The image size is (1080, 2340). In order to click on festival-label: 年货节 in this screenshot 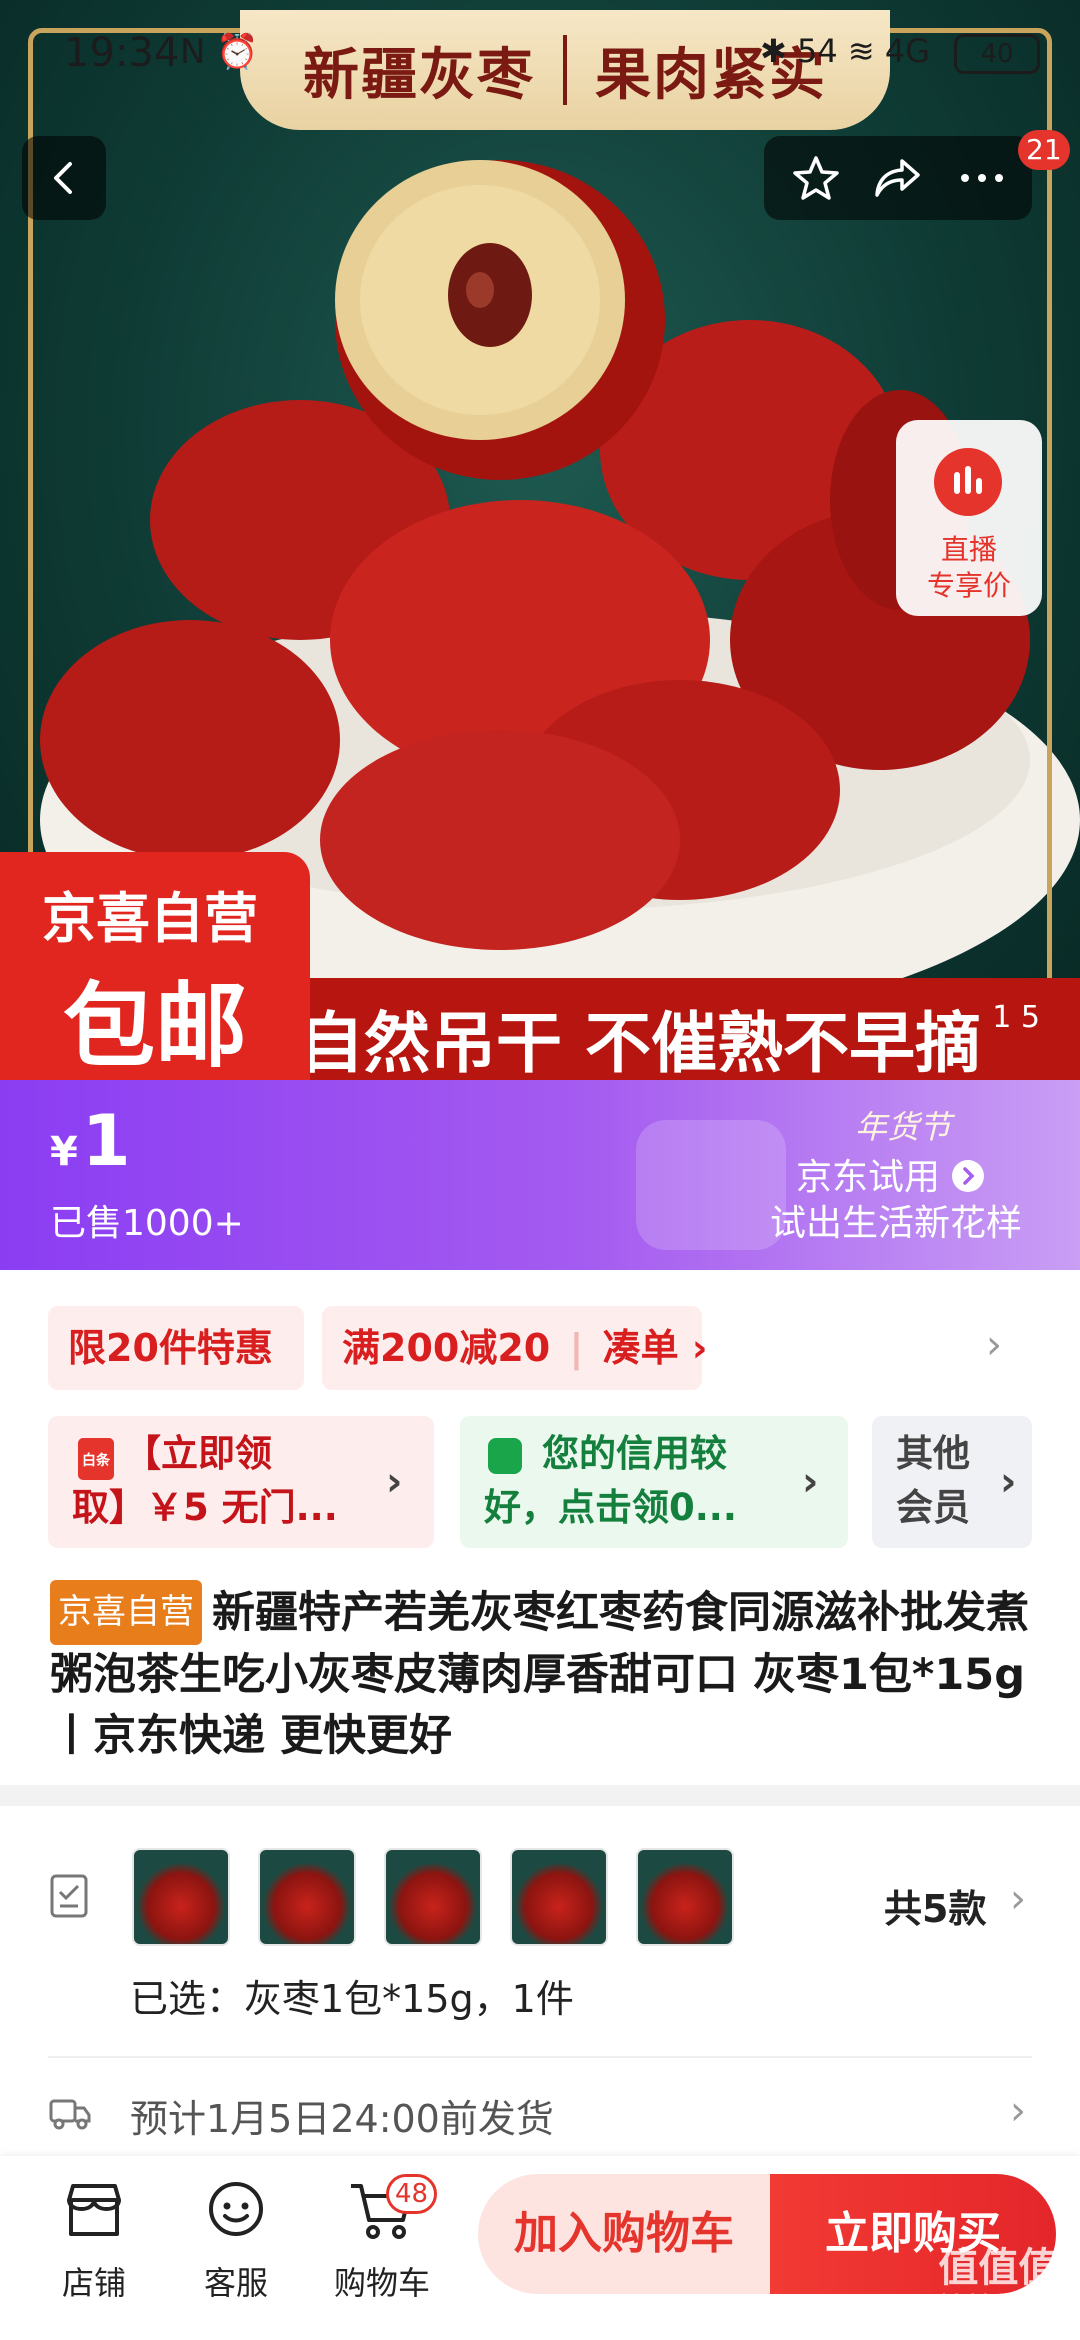, I will do `click(903, 1127)`.